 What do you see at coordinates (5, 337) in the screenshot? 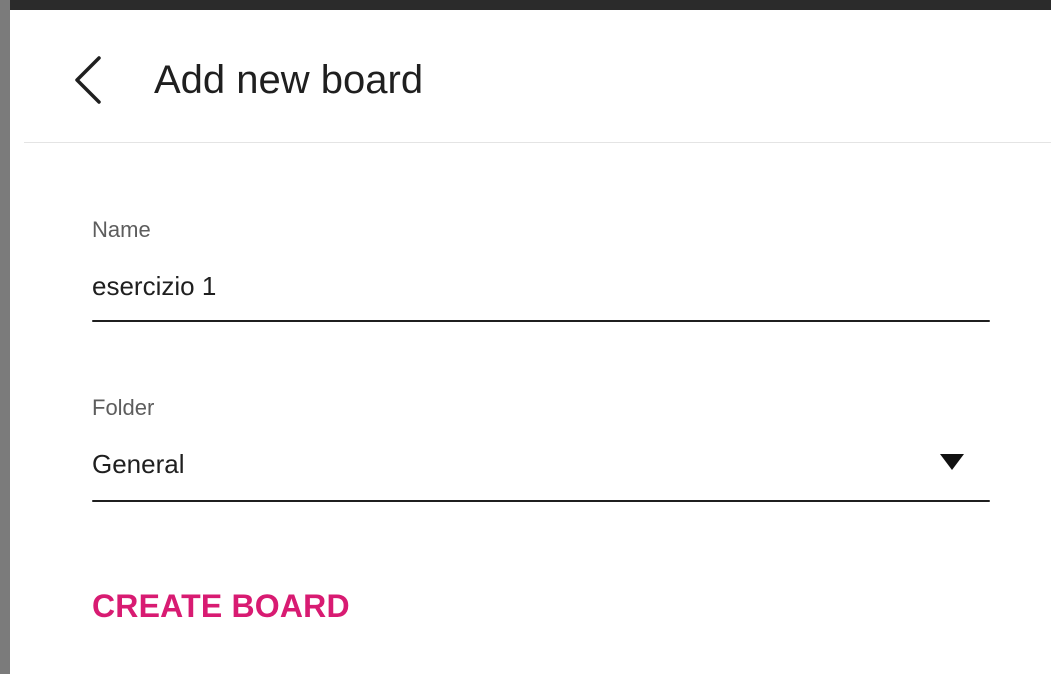
I see `window-left-border` at bounding box center [5, 337].